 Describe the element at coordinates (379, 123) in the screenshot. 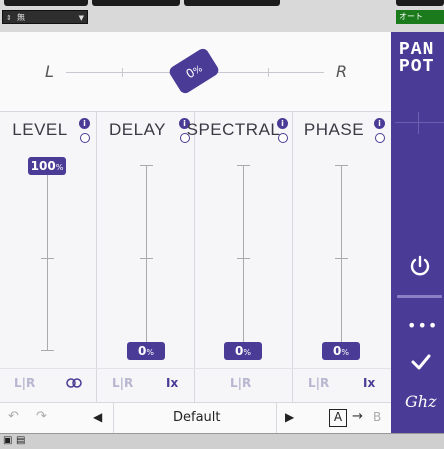

I see `phase-info-icon: i` at that location.